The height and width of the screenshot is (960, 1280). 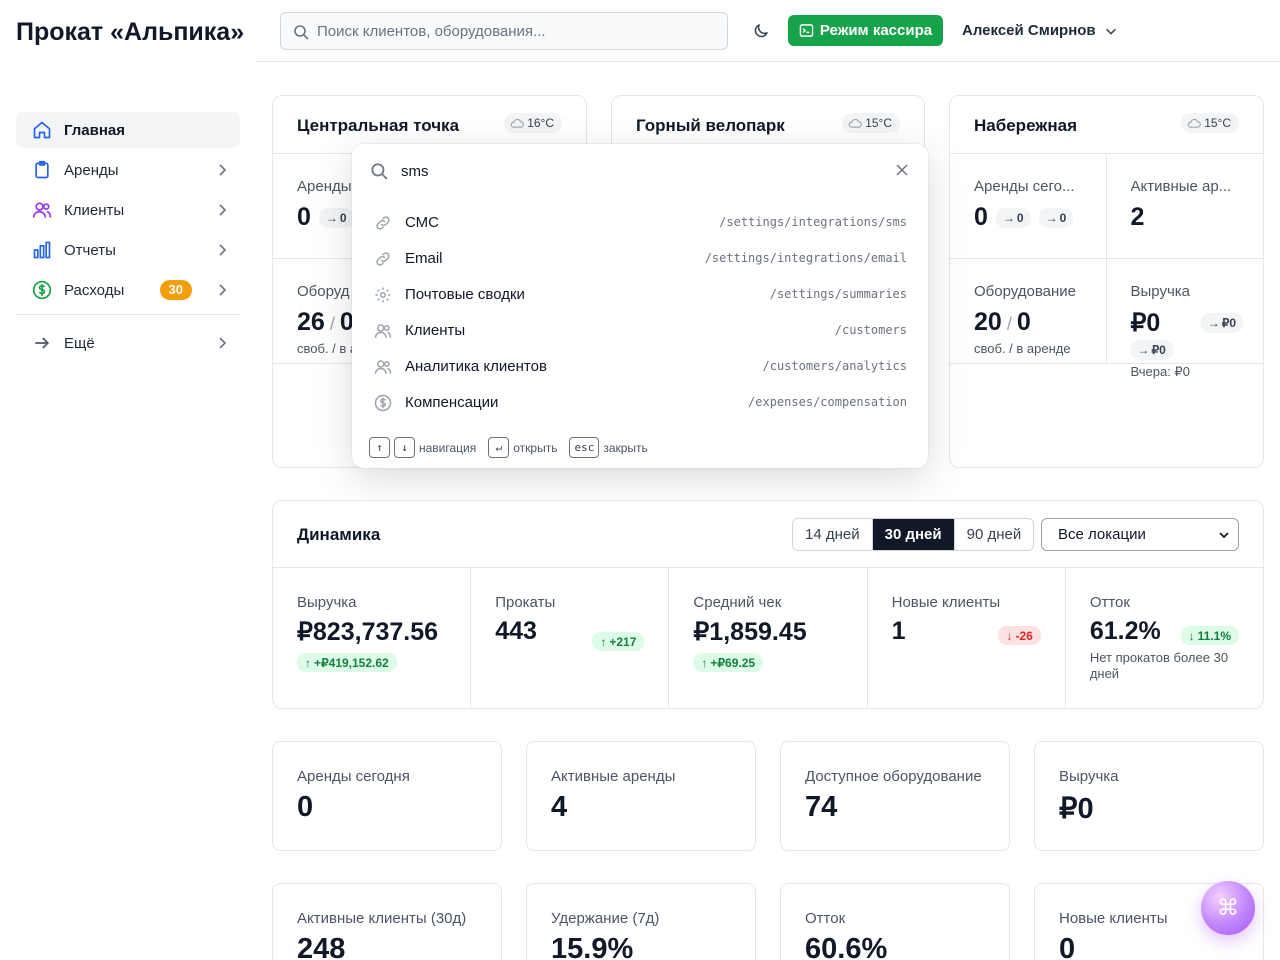 What do you see at coordinates (981, 217) in the screenshot?
I see `metric-value: 0` at bounding box center [981, 217].